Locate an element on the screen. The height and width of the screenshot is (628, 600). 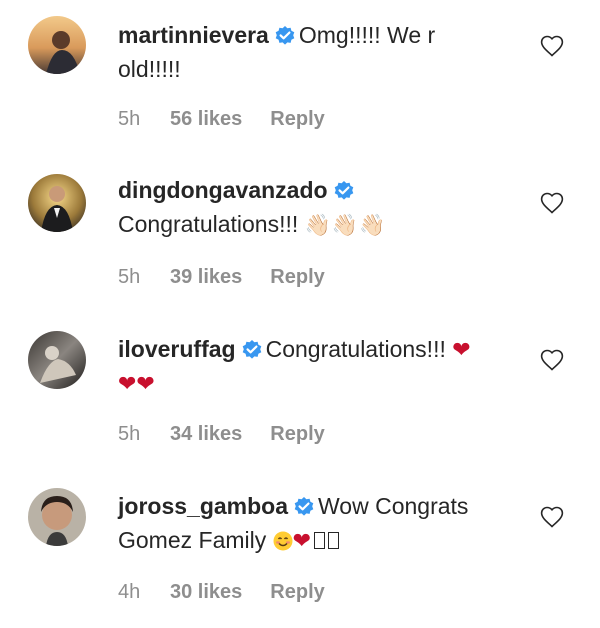
comment-text-continued: Gomez Family is located at coordinates (192, 540).